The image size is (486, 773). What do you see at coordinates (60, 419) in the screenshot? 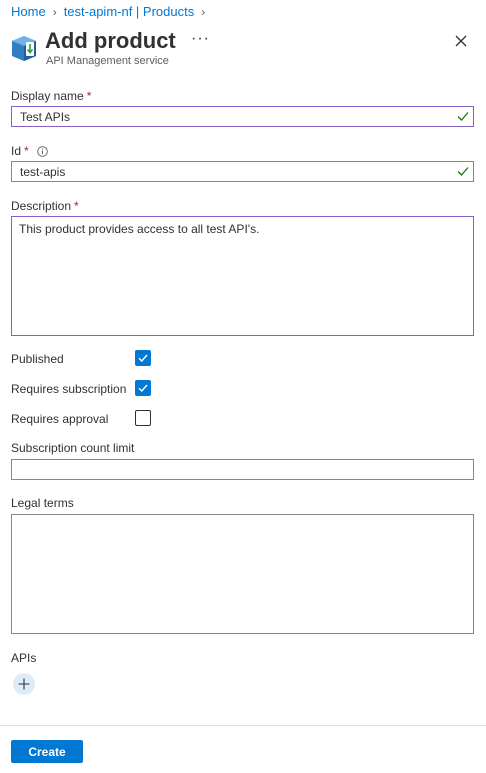
I see `requires-approval-label: Requires approval` at bounding box center [60, 419].